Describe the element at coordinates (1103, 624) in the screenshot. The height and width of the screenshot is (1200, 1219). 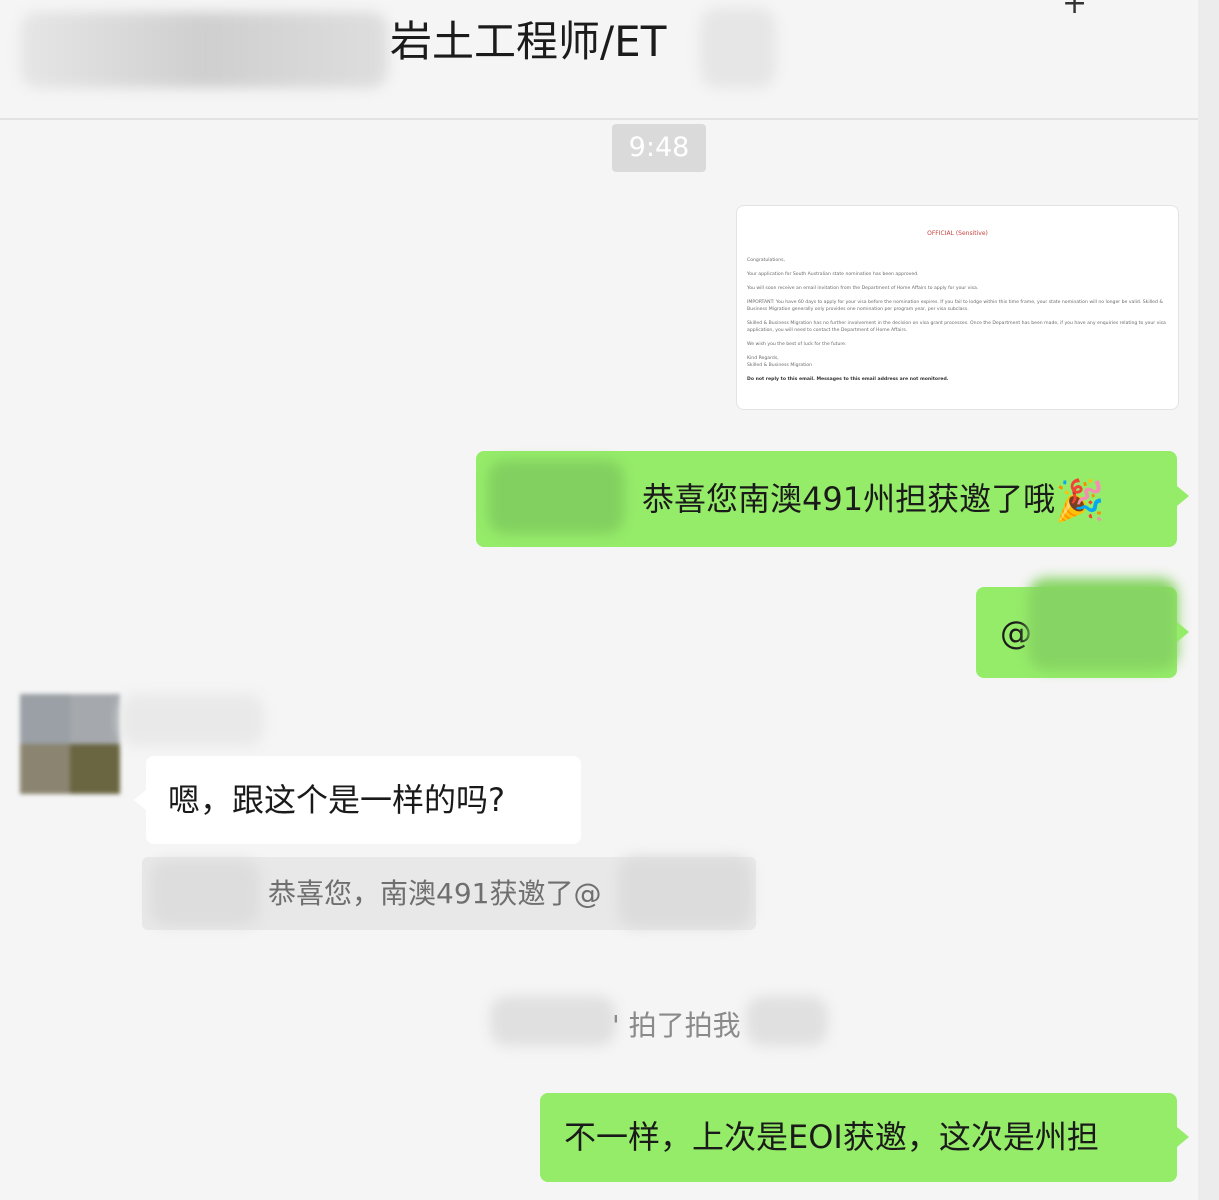
I see `blurred-mention-name` at that location.